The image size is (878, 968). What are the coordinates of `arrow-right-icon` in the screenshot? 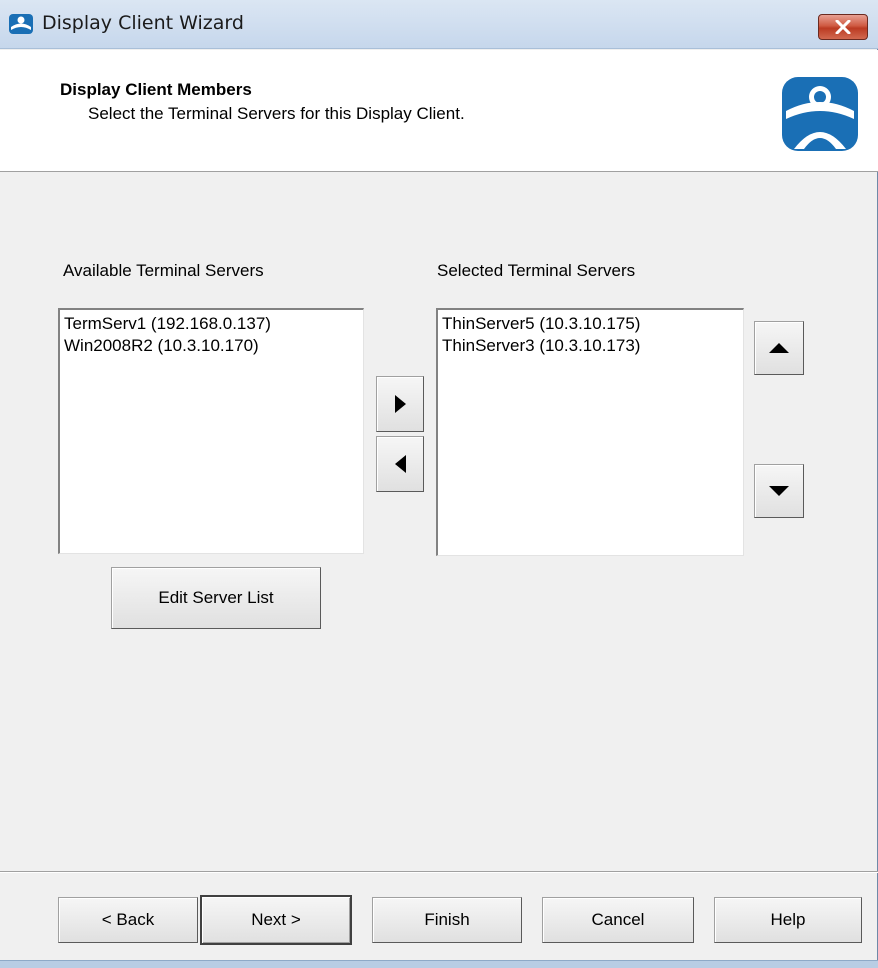 It's located at (400, 404).